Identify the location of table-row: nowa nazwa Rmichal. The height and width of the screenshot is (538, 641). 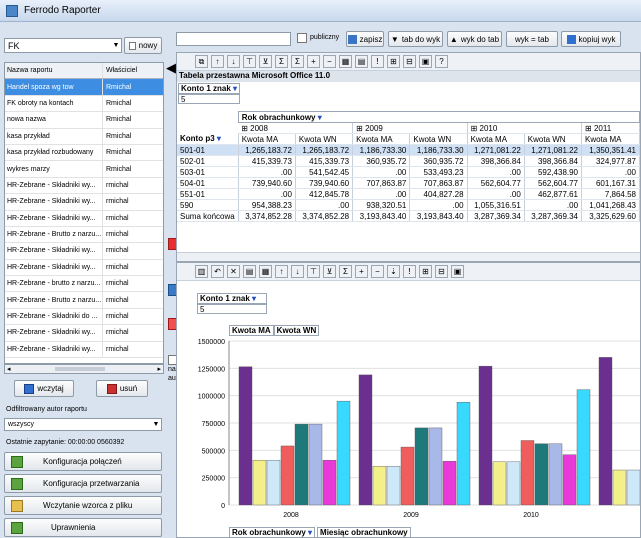
(84, 120).